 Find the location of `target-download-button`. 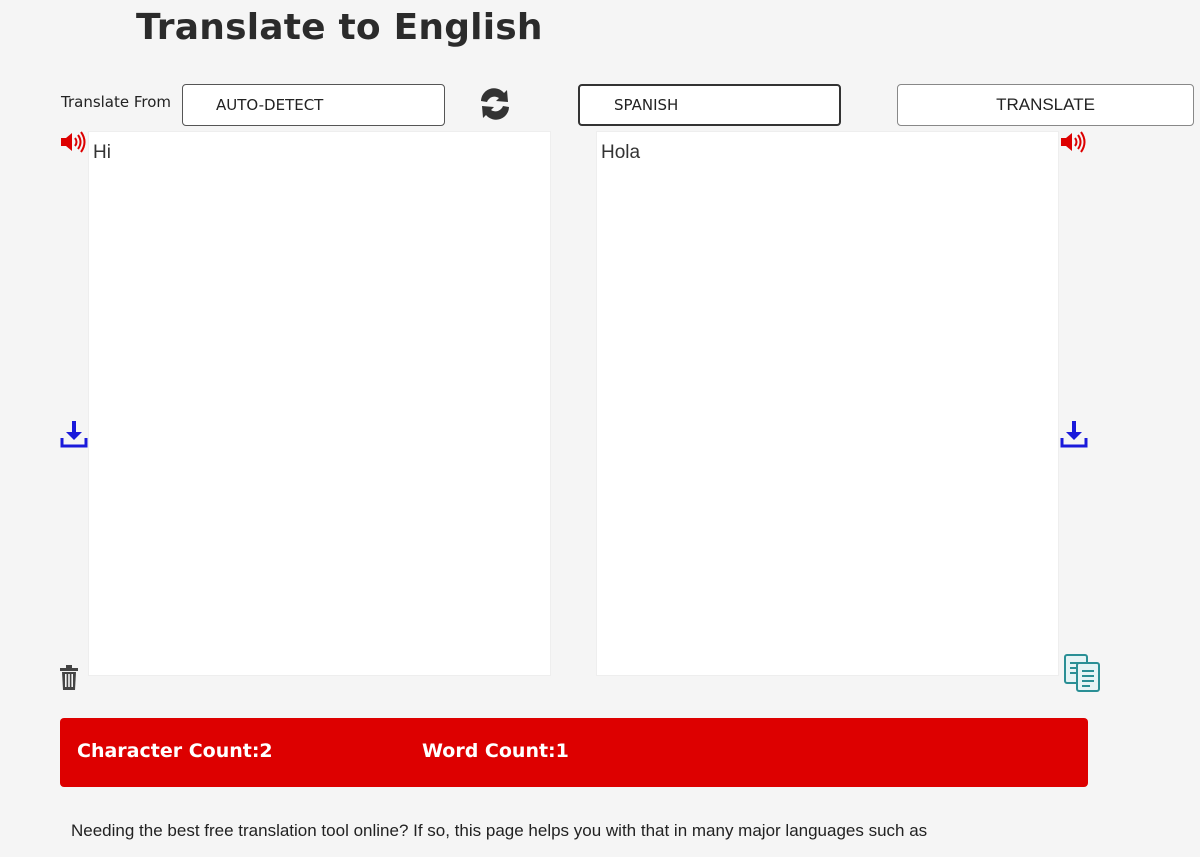

target-download-button is located at coordinates (1074, 434).